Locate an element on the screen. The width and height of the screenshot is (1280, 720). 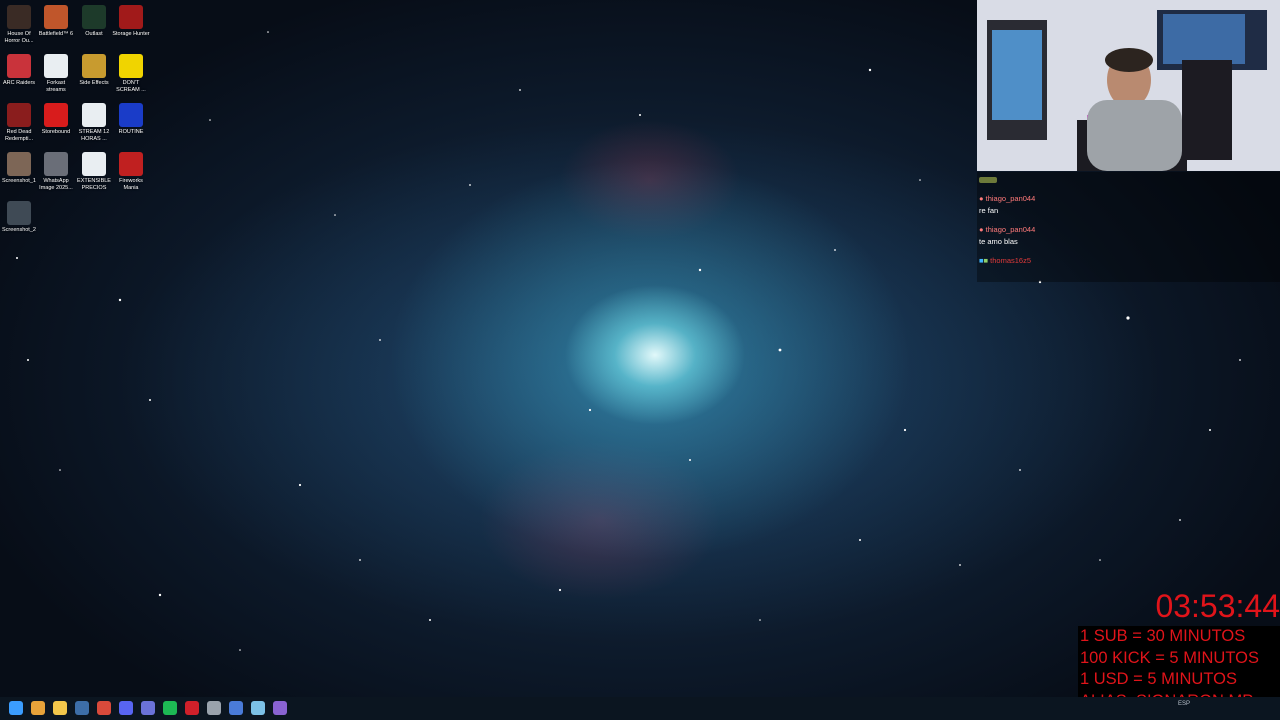
app-red-icon is located at coordinates (192, 708).